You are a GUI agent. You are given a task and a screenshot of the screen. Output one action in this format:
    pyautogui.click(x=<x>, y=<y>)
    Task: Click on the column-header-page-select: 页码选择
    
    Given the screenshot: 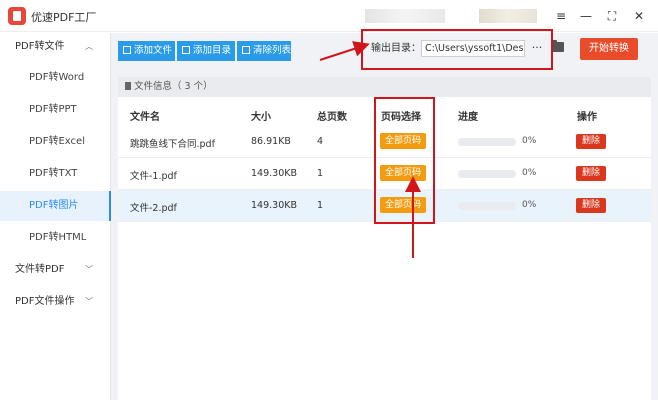 What is the action you would take?
    pyautogui.click(x=401, y=117)
    